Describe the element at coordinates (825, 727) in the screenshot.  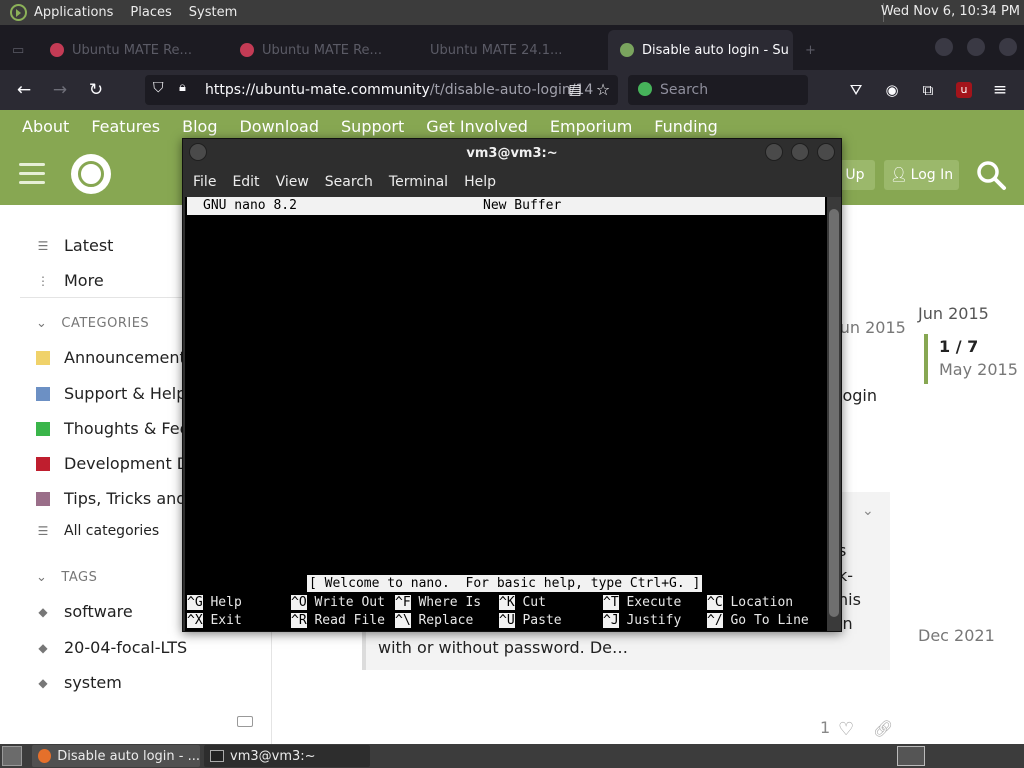
I see `like-count: 1` at that location.